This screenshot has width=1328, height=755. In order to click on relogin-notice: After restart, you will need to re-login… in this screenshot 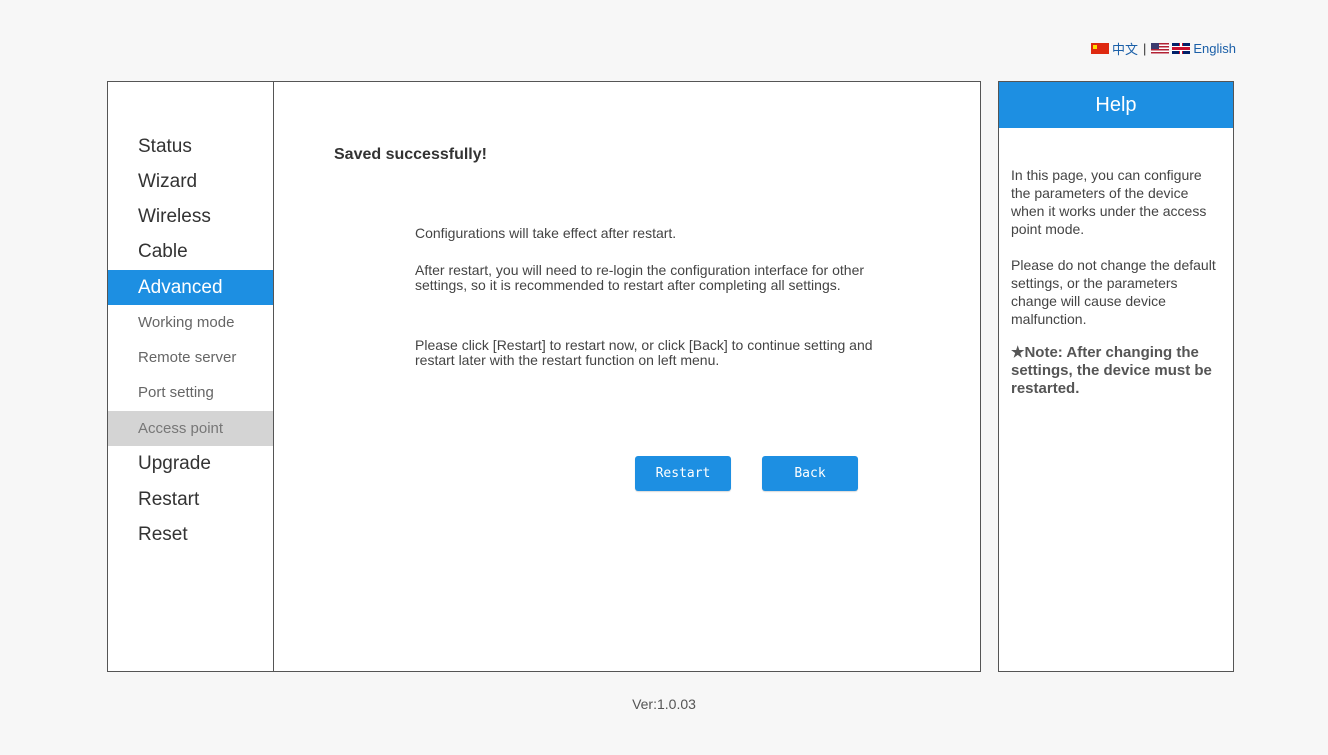, I will do `click(640, 277)`.